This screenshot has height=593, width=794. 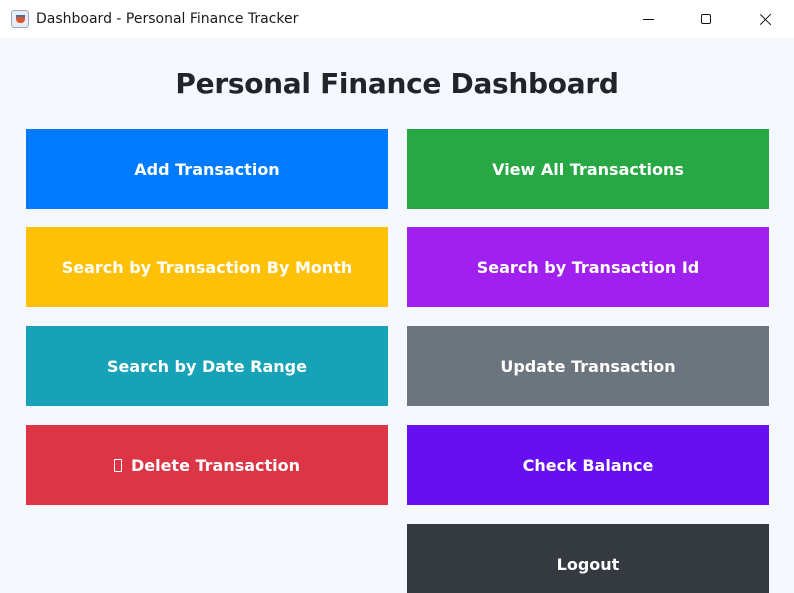 I want to click on add-transaction-label: Add Transaction, so click(x=207, y=169).